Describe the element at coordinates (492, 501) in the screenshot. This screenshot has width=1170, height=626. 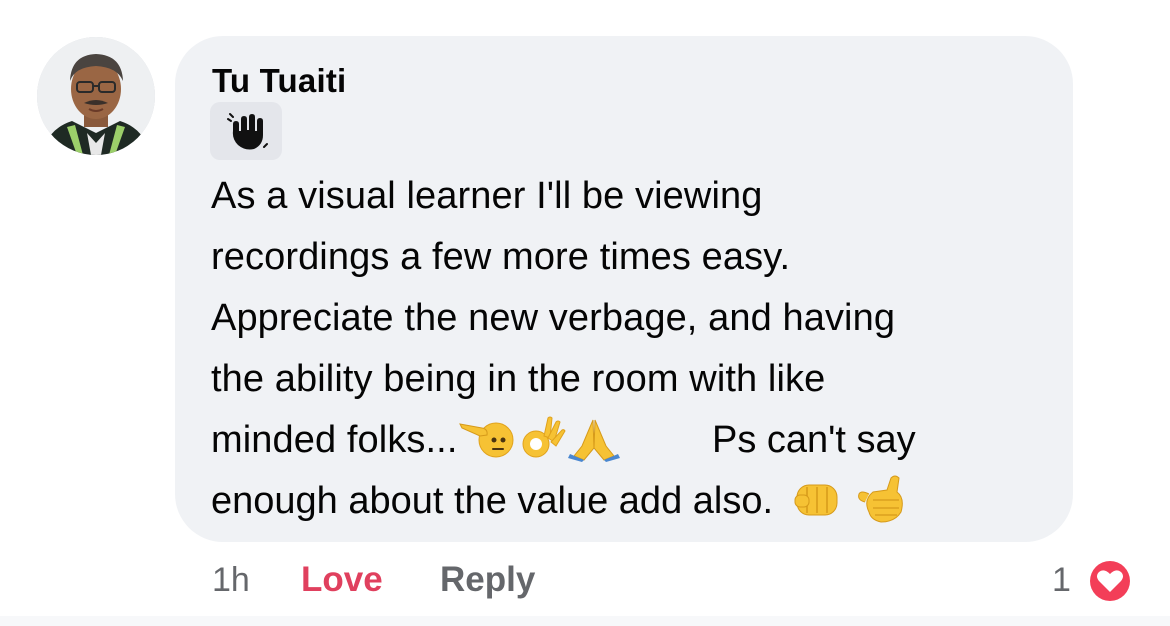
I see `comment-text-segment: enough about the value add also.` at that location.